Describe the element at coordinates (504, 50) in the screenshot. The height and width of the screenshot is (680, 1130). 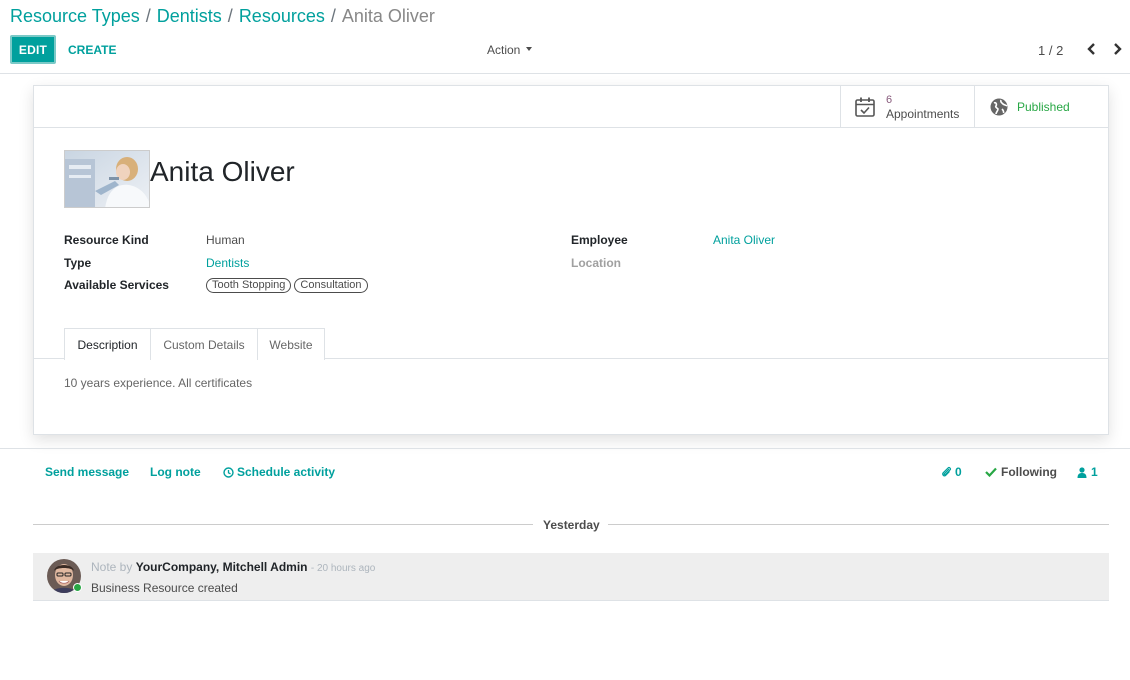
I see `action-label: Action` at that location.